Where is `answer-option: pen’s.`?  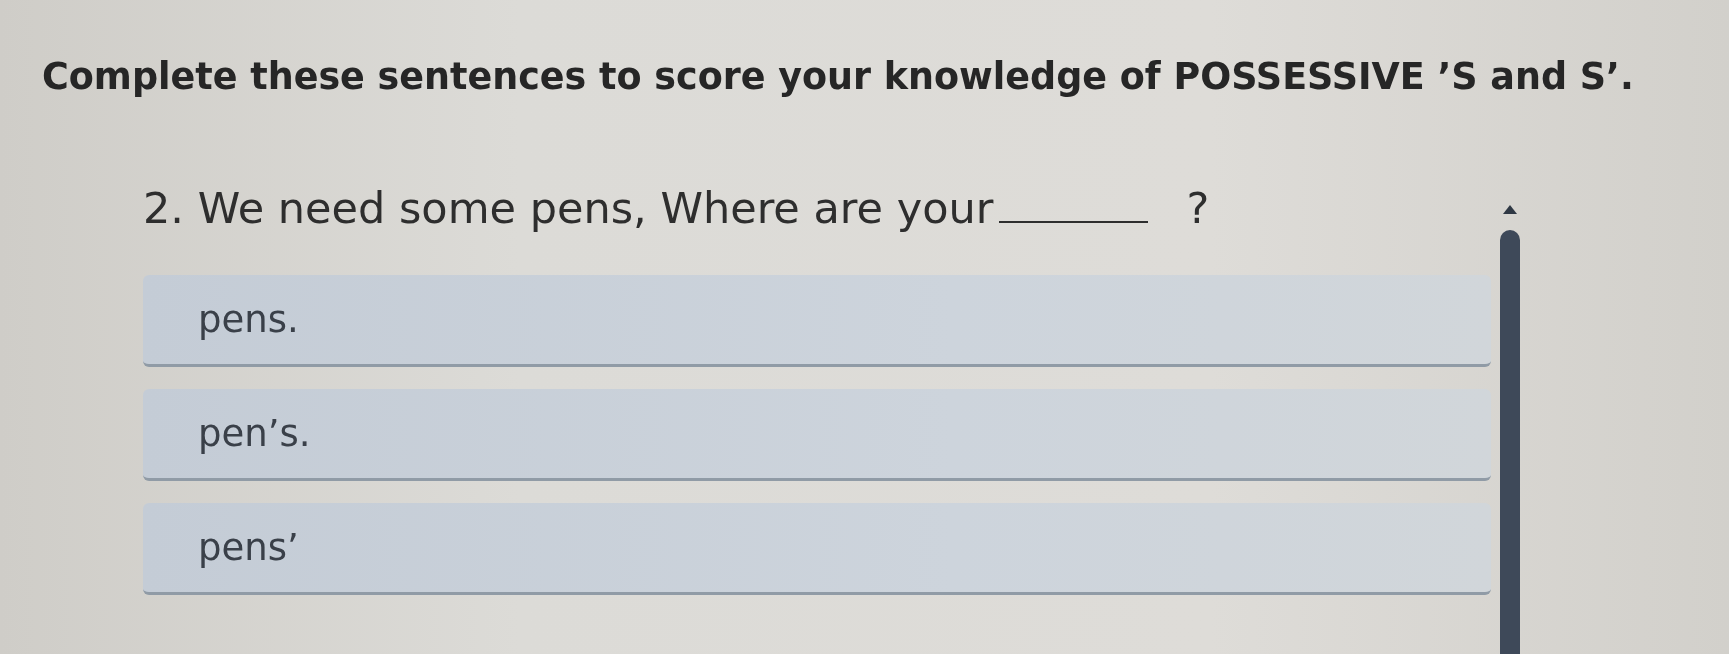
answer-option: pen’s. is located at coordinates (817, 435).